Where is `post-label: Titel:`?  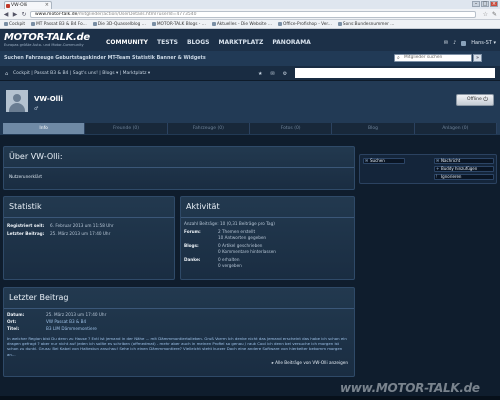 post-label: Titel: is located at coordinates (13, 328).